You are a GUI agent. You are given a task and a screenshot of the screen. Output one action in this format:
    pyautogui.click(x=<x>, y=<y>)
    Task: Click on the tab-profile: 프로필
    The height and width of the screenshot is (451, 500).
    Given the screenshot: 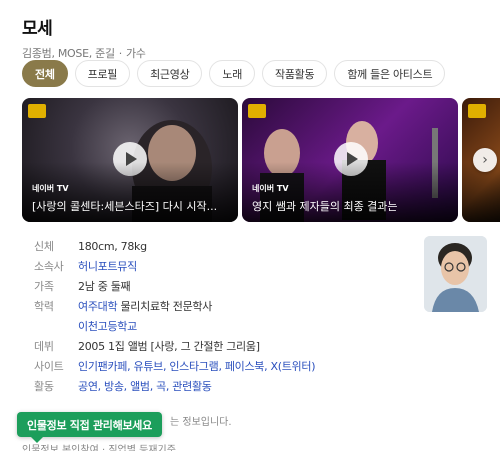 What is the action you would take?
    pyautogui.click(x=102, y=73)
    